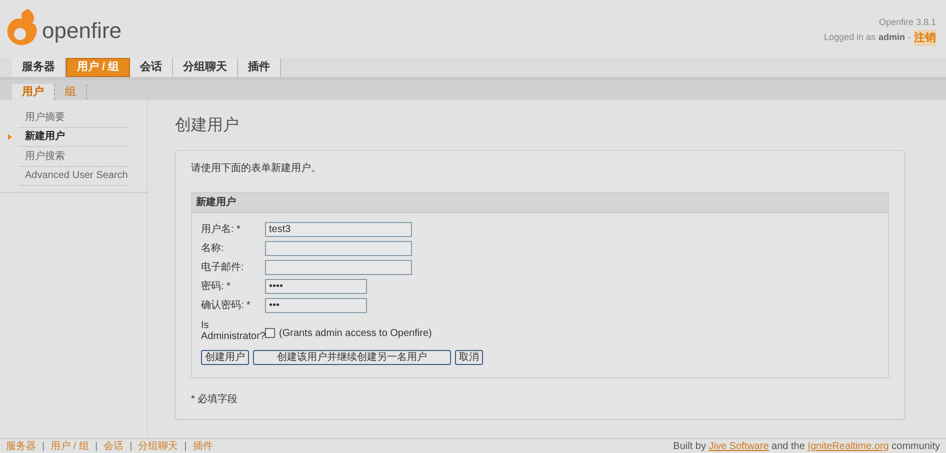 Image resolution: width=946 pixels, height=453 pixels. I want to click on footer-link: 会话, so click(114, 445).